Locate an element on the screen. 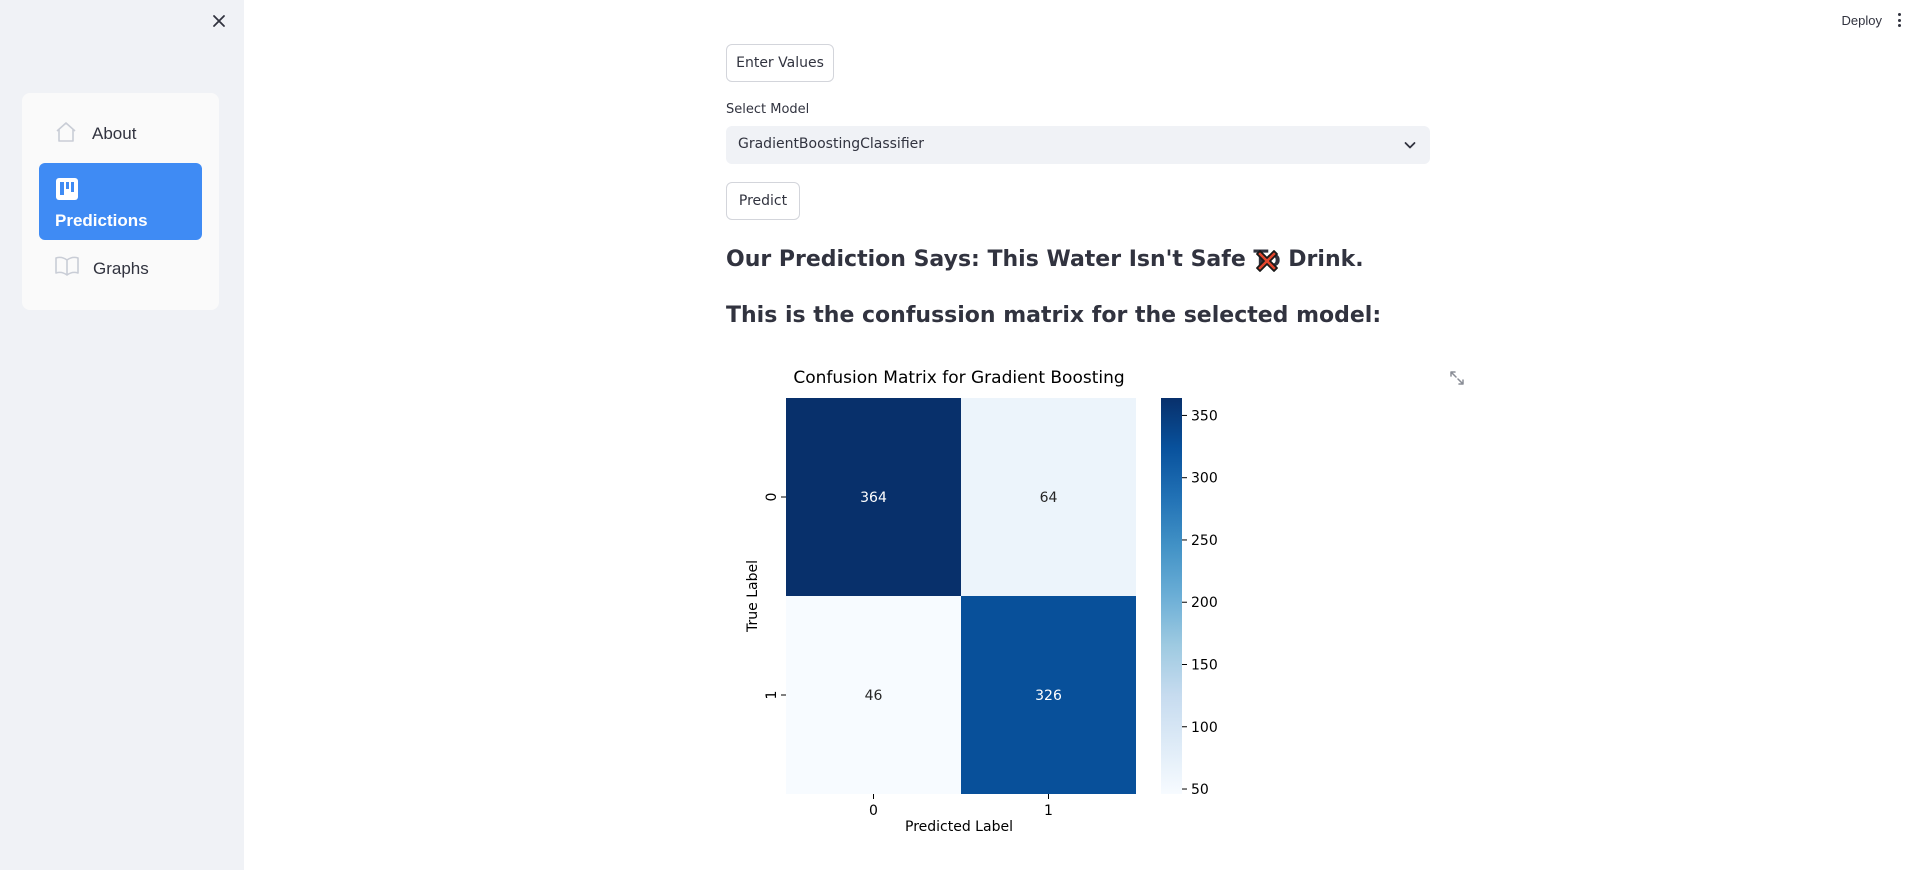 This screenshot has height=870, width=1916. sidebar-item-label: About is located at coordinates (114, 133).